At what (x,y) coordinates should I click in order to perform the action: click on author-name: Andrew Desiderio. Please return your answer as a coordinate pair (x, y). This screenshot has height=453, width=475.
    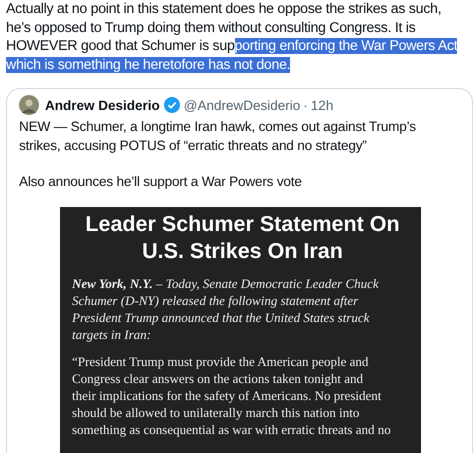
    Looking at the image, I should click on (102, 105).